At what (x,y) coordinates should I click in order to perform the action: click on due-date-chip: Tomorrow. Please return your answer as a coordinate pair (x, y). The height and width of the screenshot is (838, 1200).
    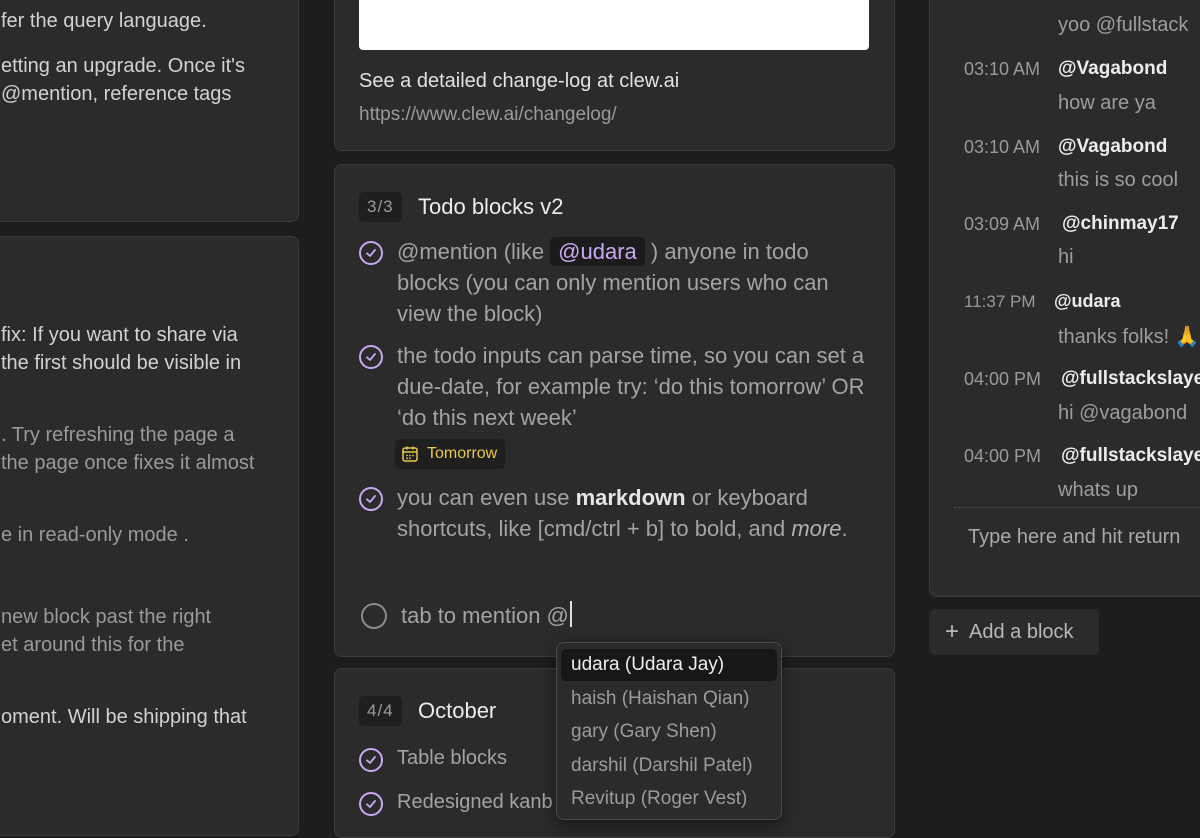
    Looking at the image, I should click on (450, 454).